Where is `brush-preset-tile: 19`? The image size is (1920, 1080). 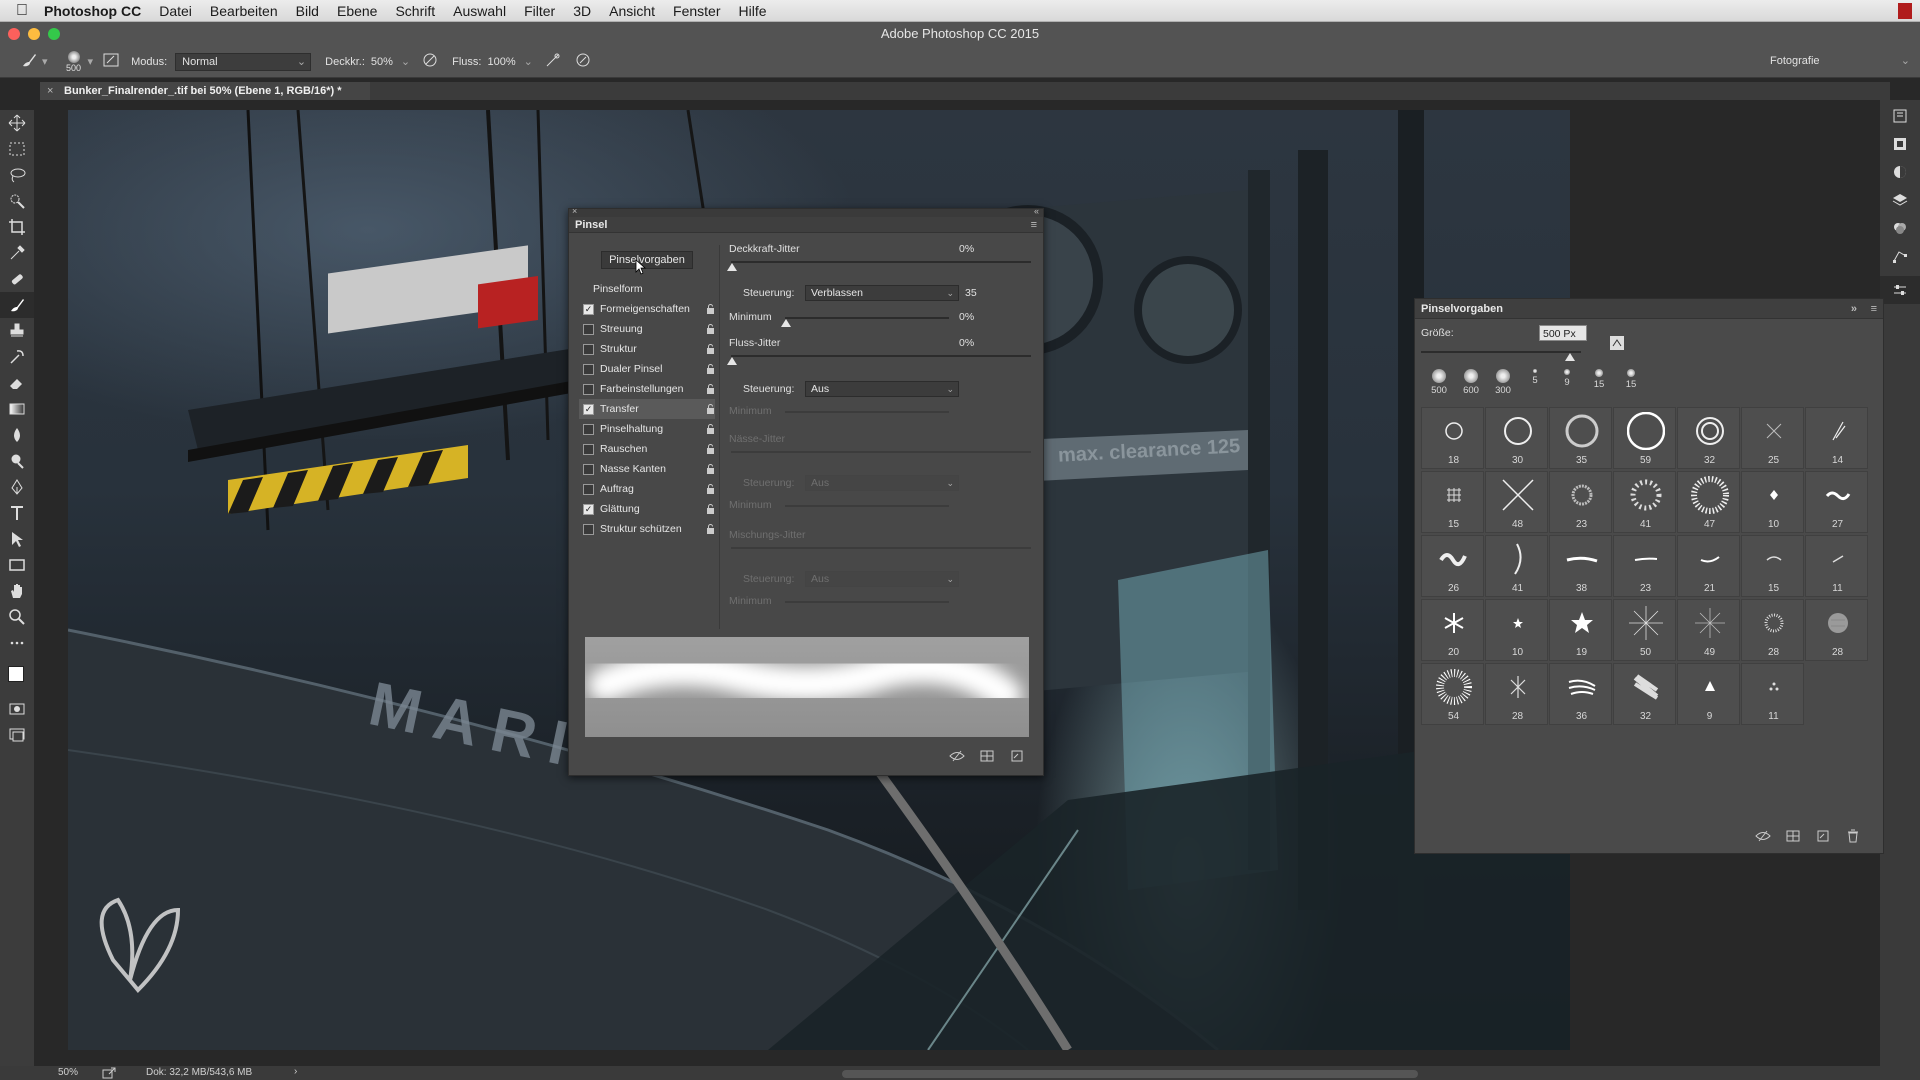
brush-preset-tile: 19 is located at coordinates (1580, 630).